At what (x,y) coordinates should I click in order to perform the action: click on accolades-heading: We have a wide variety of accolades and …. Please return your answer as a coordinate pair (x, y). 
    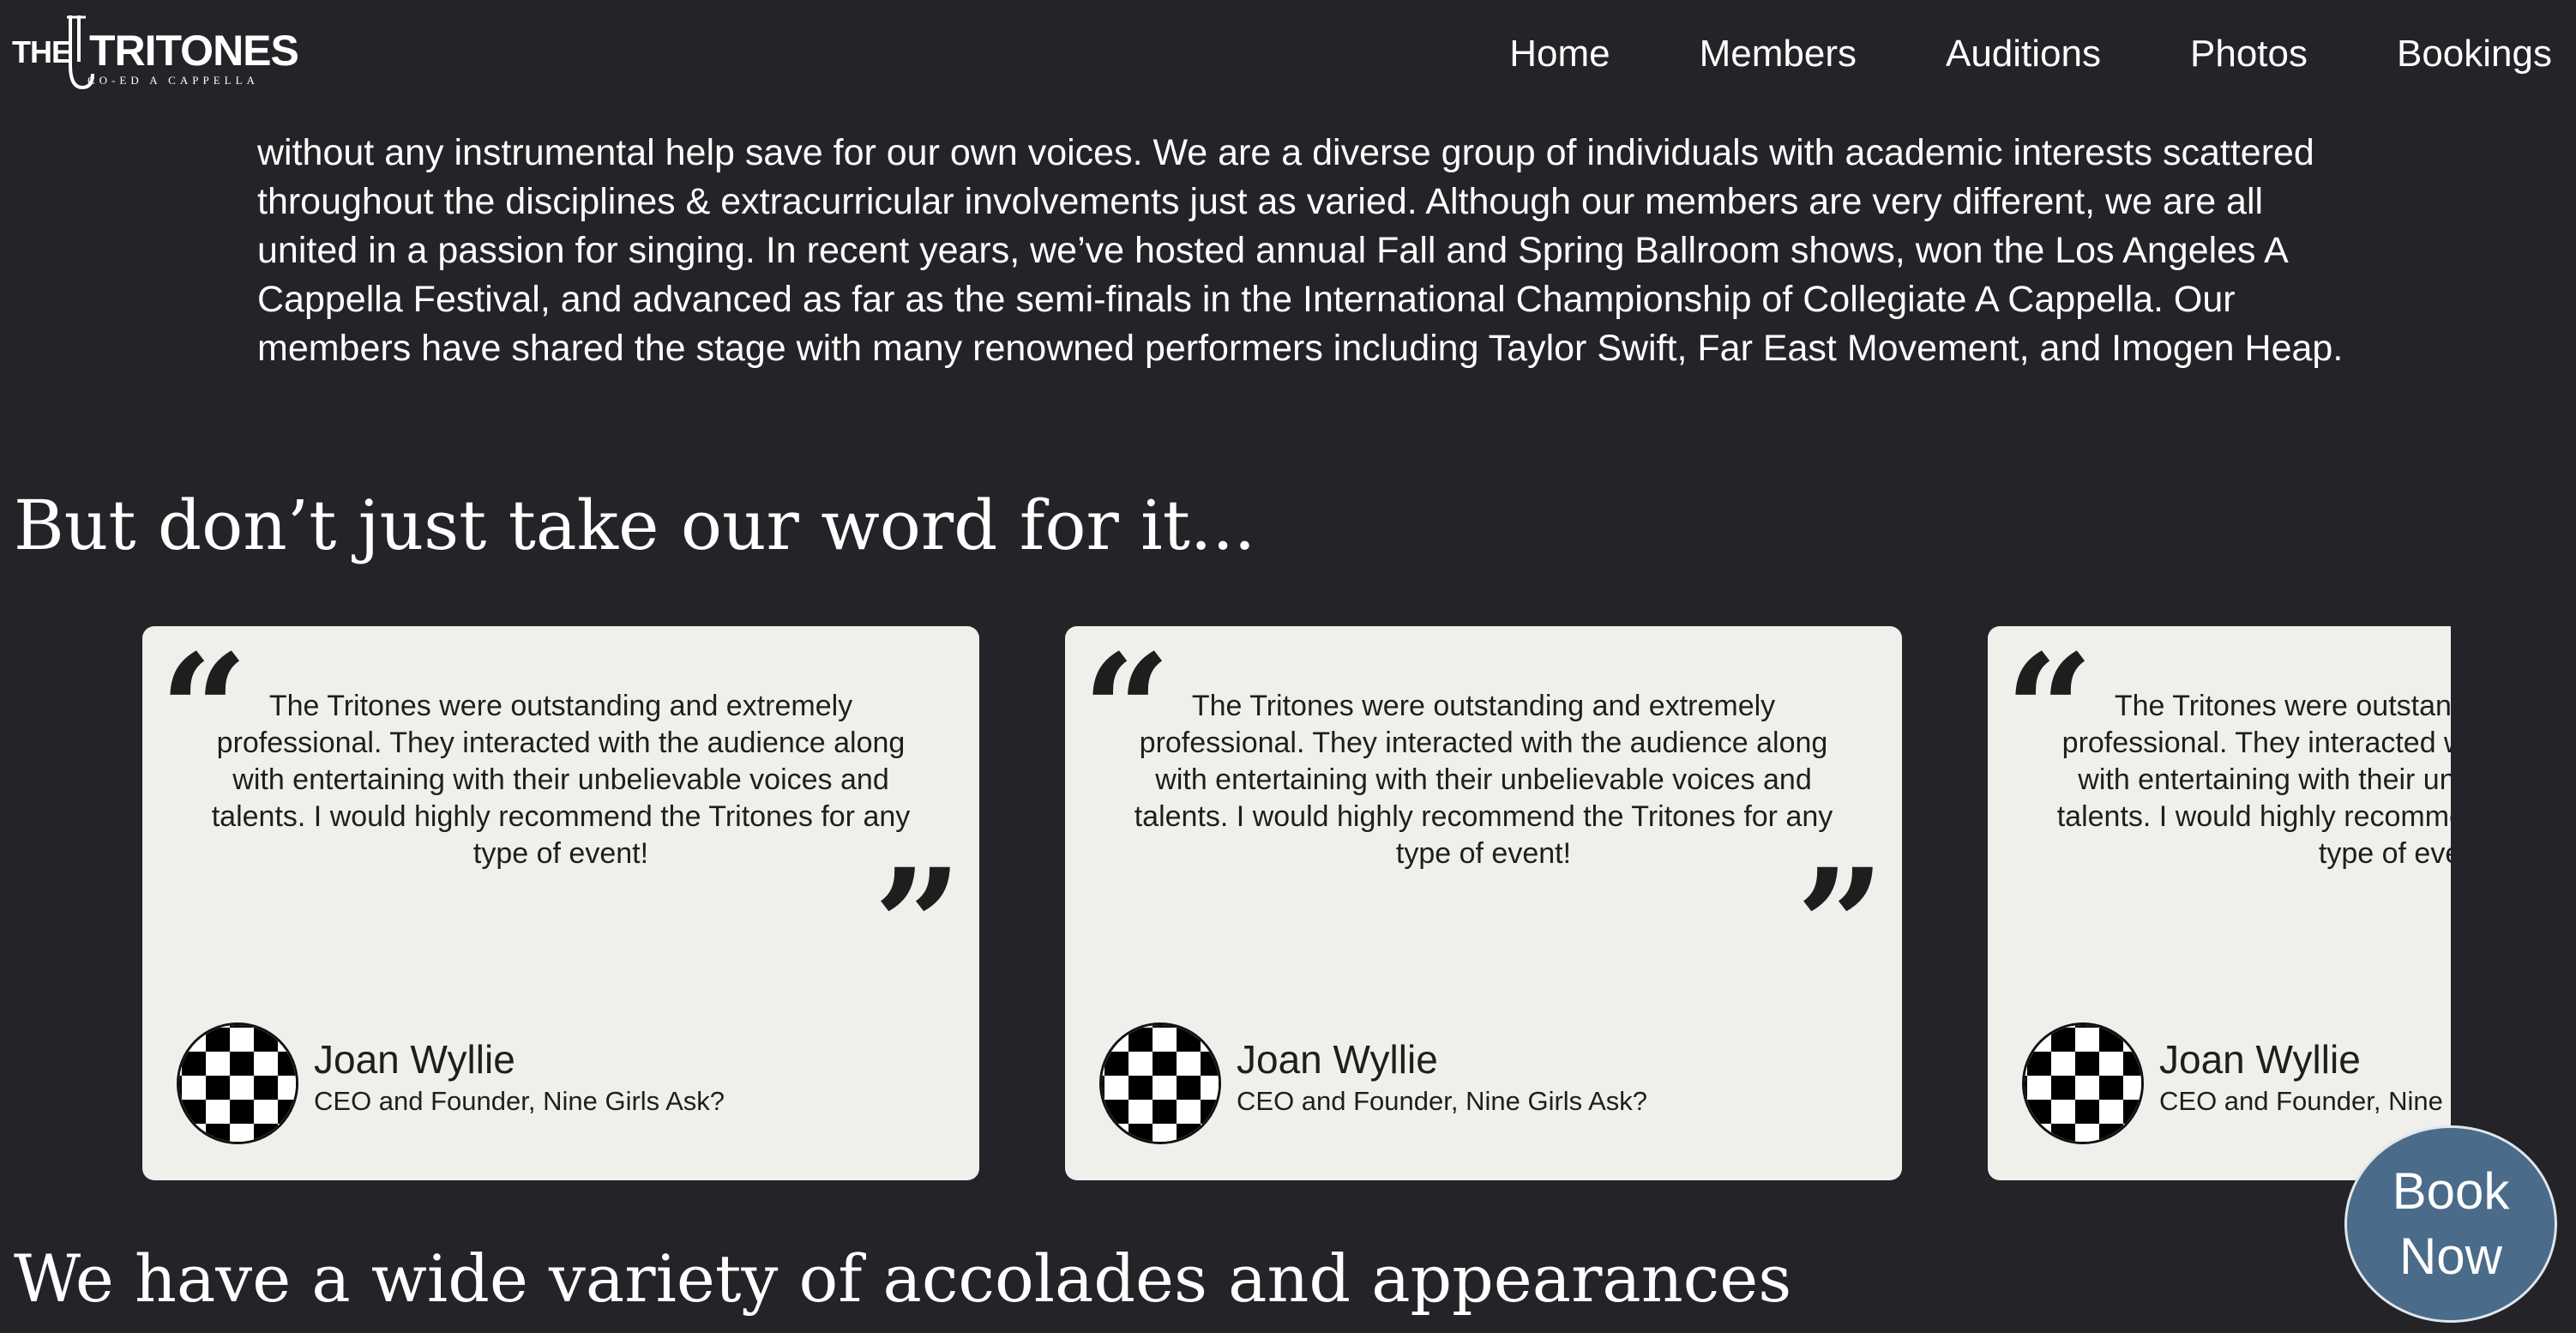
    Looking at the image, I should click on (903, 1278).